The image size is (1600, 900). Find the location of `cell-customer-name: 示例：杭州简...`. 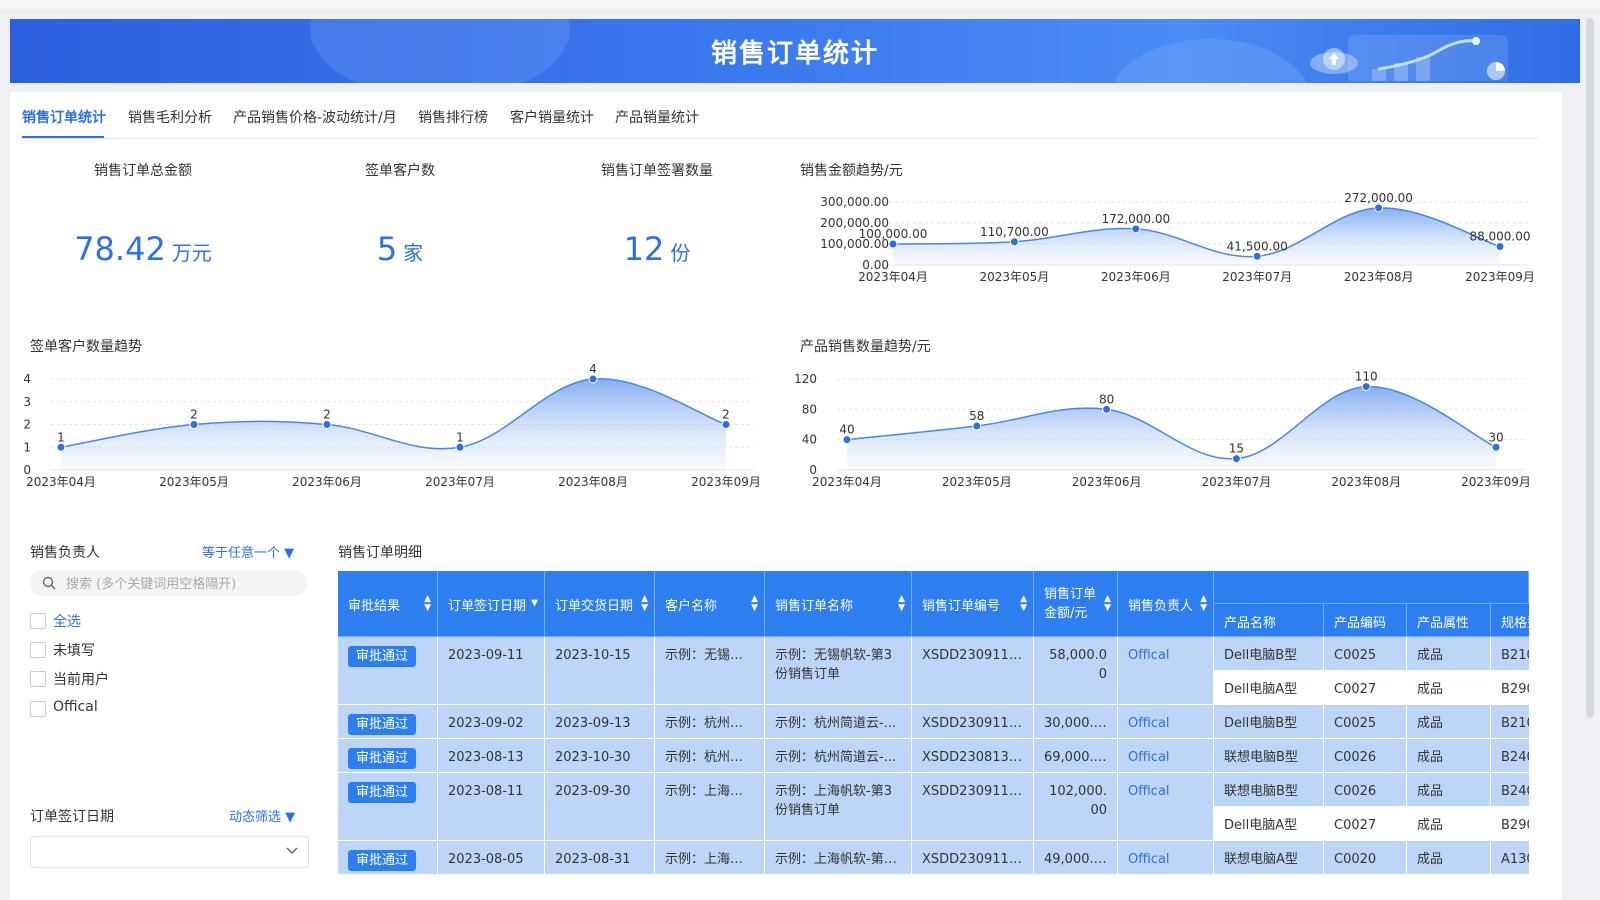

cell-customer-name: 示例：杭州简... is located at coordinates (710, 722).